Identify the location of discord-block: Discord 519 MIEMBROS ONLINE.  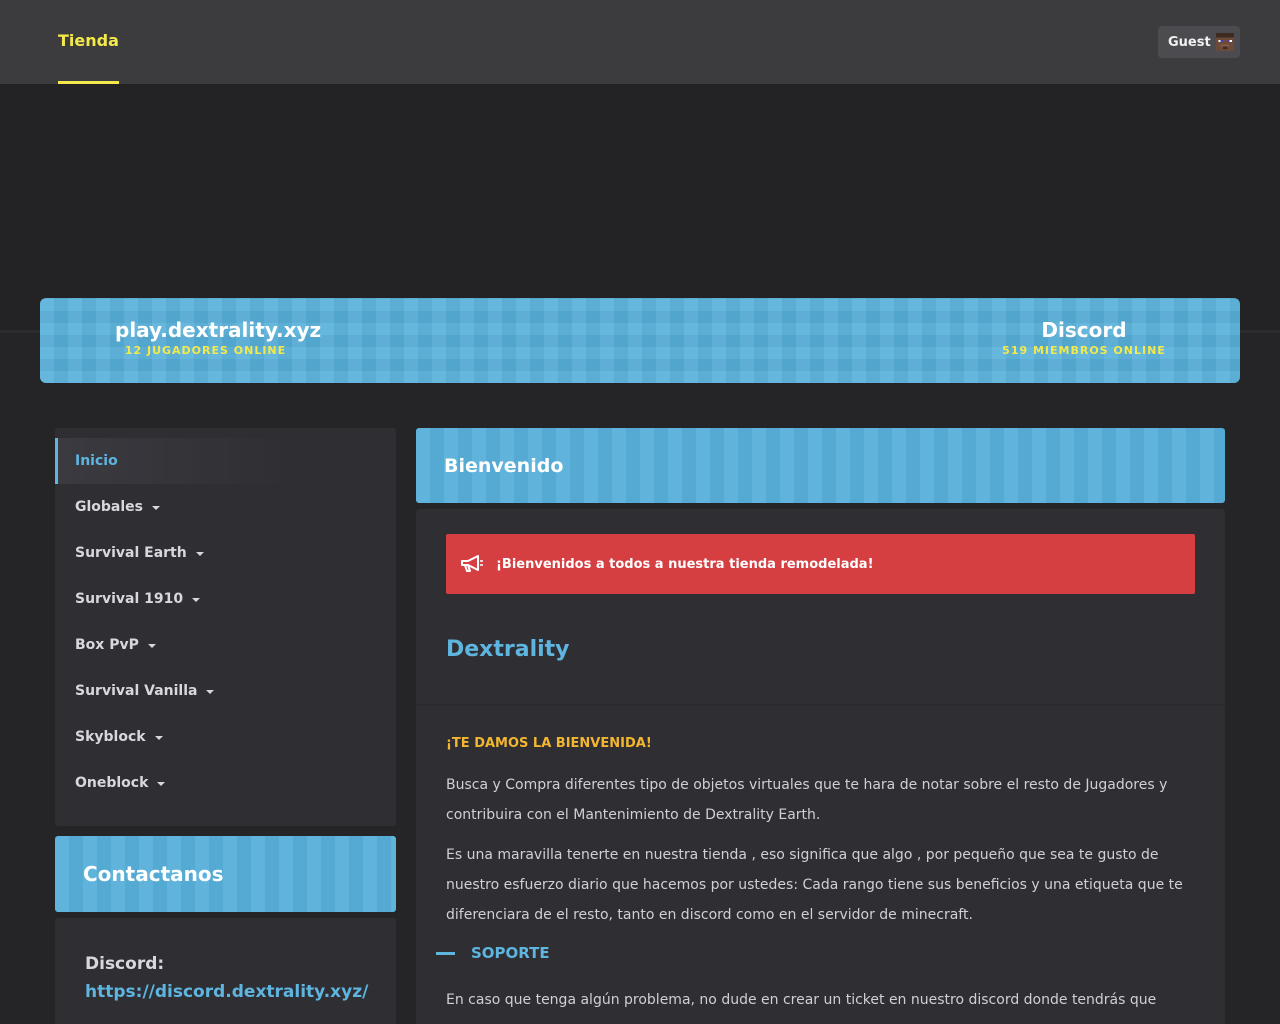
(1084, 337).